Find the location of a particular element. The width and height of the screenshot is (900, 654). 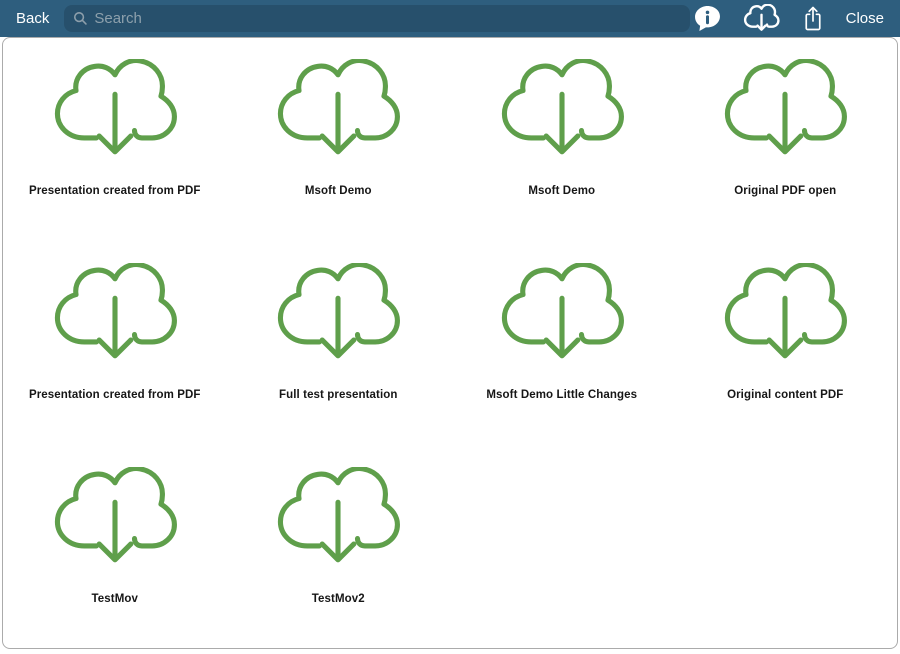

file-item: Original PDF open is located at coordinates (786, 161).